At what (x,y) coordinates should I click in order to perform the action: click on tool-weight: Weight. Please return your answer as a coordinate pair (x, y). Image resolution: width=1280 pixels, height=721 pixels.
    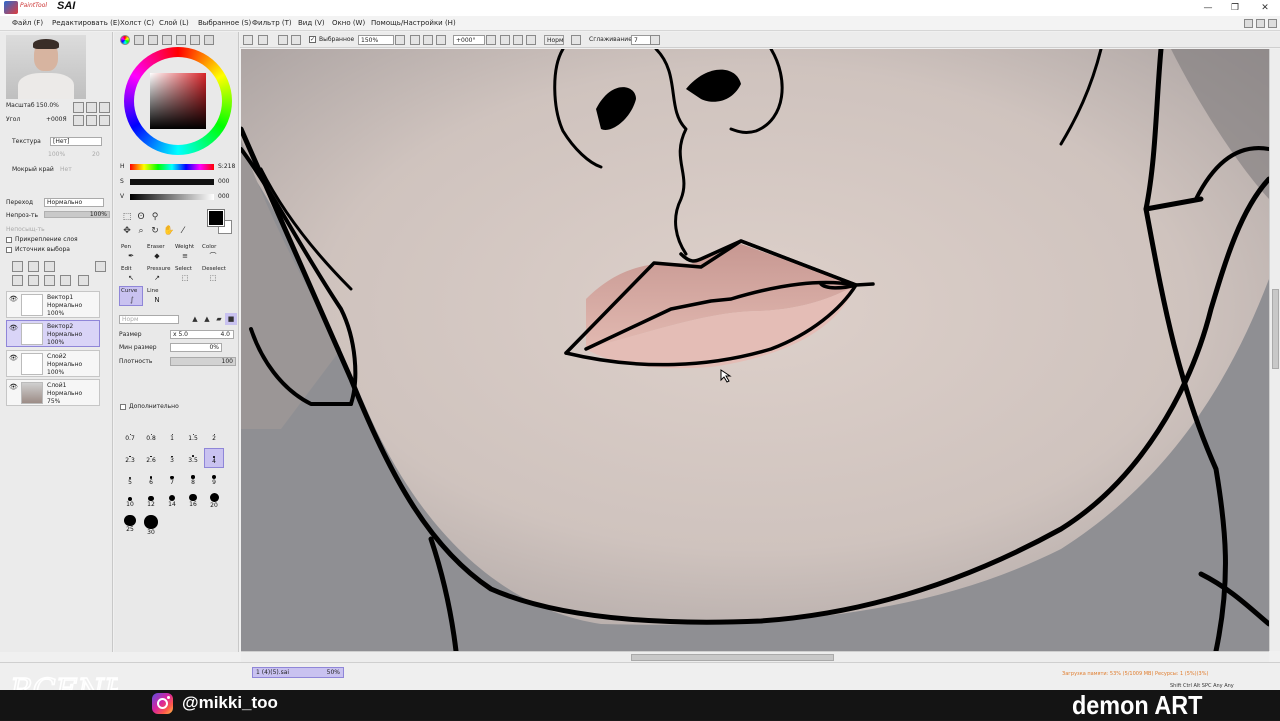
    Looking at the image, I should click on (184, 247).